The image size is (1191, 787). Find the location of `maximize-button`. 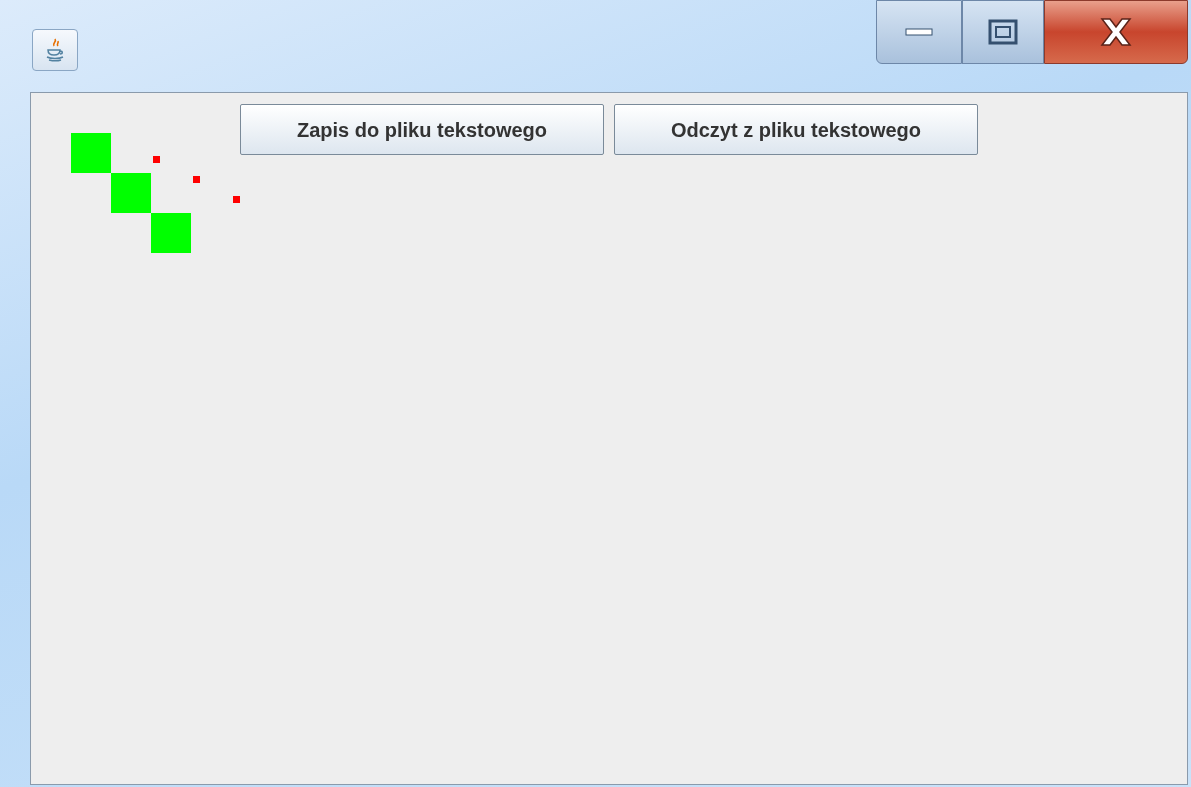

maximize-button is located at coordinates (1003, 32).